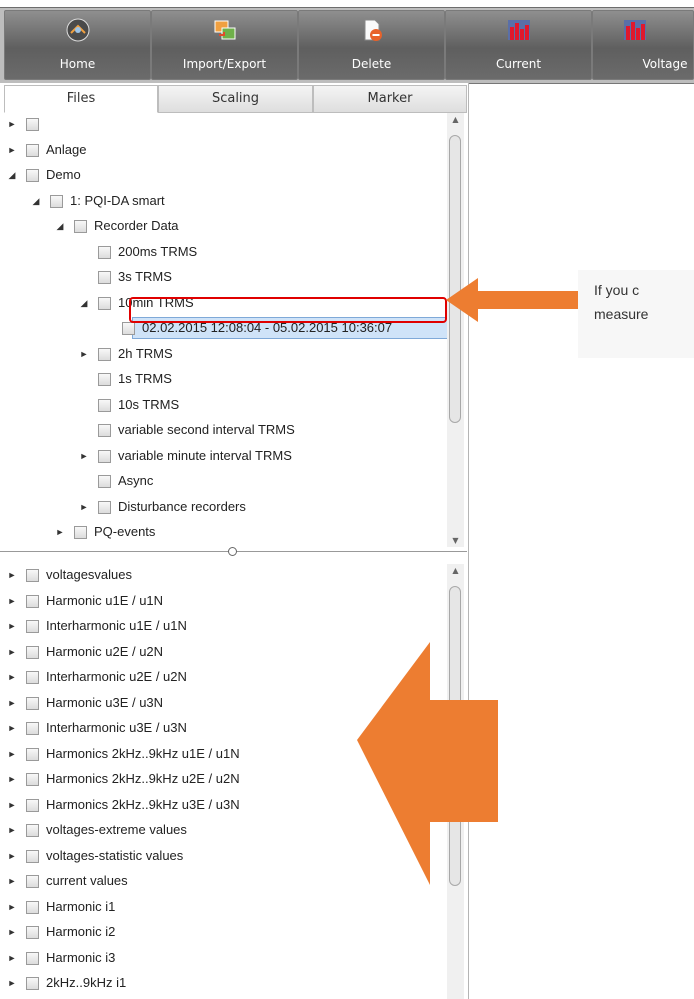  I want to click on tab-scaling: Scaling, so click(235, 99).